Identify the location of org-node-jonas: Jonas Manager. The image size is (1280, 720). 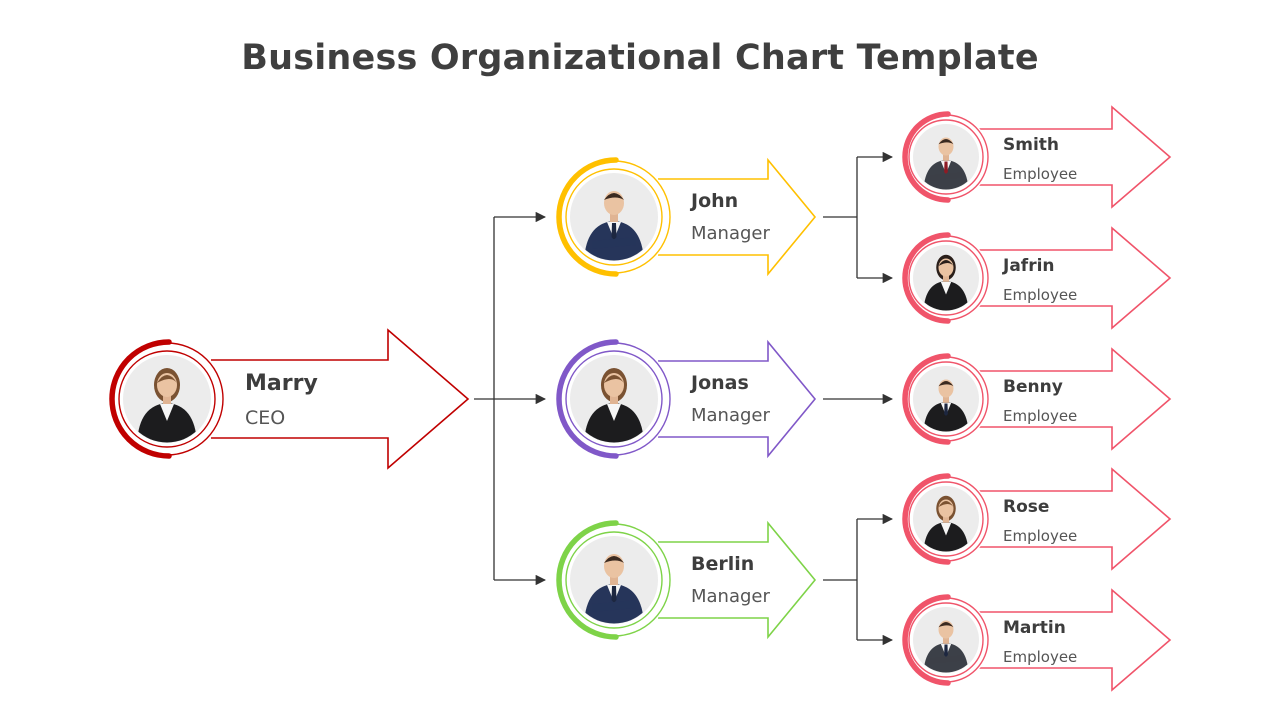
(686, 399).